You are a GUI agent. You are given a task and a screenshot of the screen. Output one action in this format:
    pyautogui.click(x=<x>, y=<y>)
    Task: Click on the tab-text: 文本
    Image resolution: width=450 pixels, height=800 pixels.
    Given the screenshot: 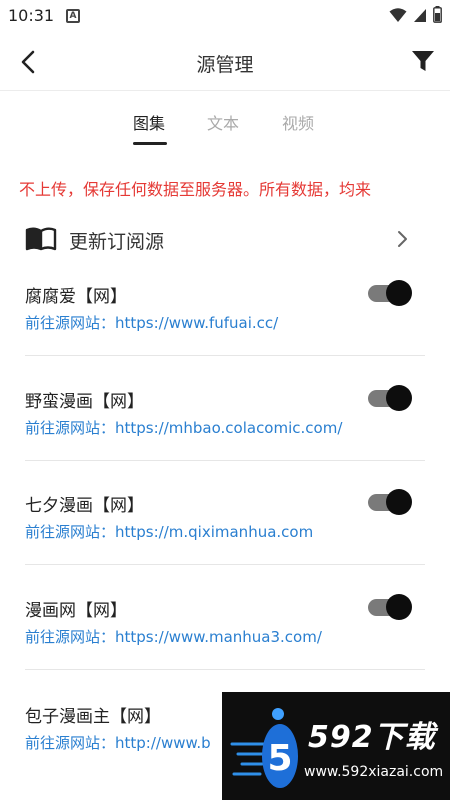 What is the action you would take?
    pyautogui.click(x=223, y=122)
    